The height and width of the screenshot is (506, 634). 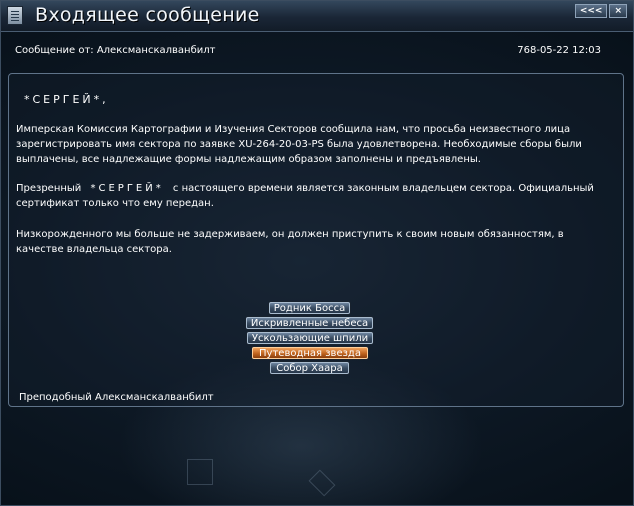 I want to click on window-controls: <<< ×, so click(x=600, y=11).